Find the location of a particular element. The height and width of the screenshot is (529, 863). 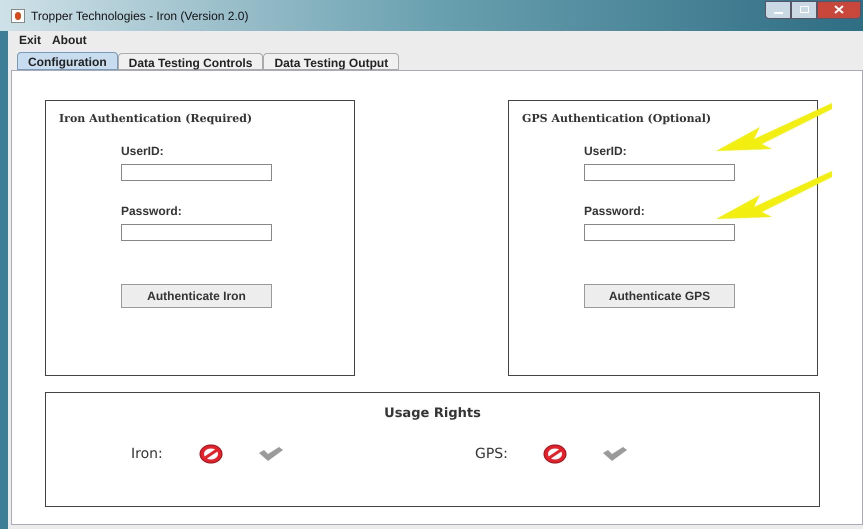

panel-title: GPS Authentication (Optional) is located at coordinates (617, 119).